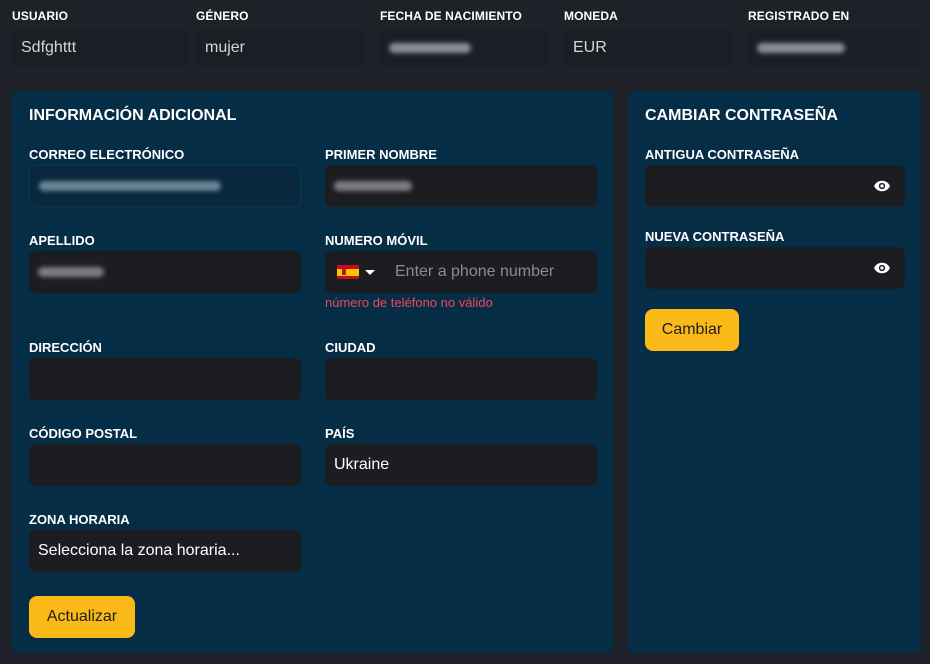 This screenshot has height=664, width=930. I want to click on old-password-label: ANTIGUA CONTRASEÑA, so click(722, 154).